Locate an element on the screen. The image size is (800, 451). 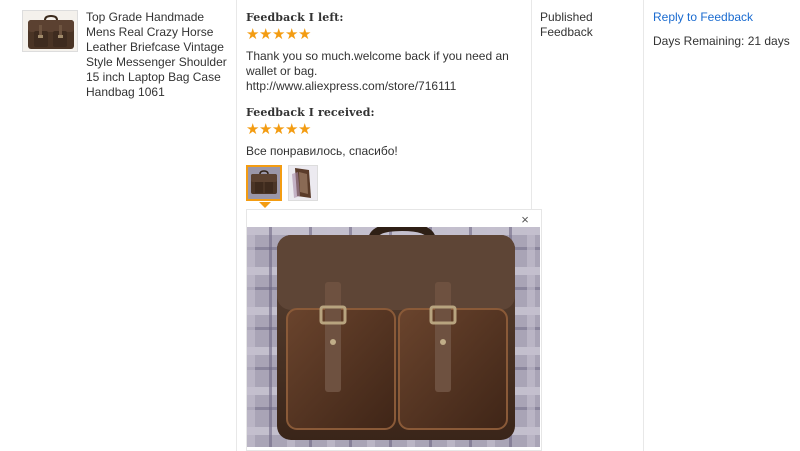
feedback-received-label: Feedback I received: is located at coordinates (310, 112).